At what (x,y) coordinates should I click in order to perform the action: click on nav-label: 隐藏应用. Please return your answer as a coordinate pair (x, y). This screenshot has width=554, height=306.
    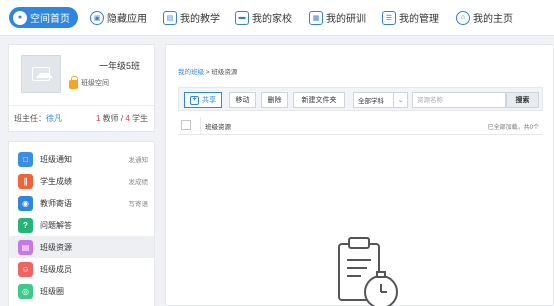
    Looking at the image, I should click on (127, 19).